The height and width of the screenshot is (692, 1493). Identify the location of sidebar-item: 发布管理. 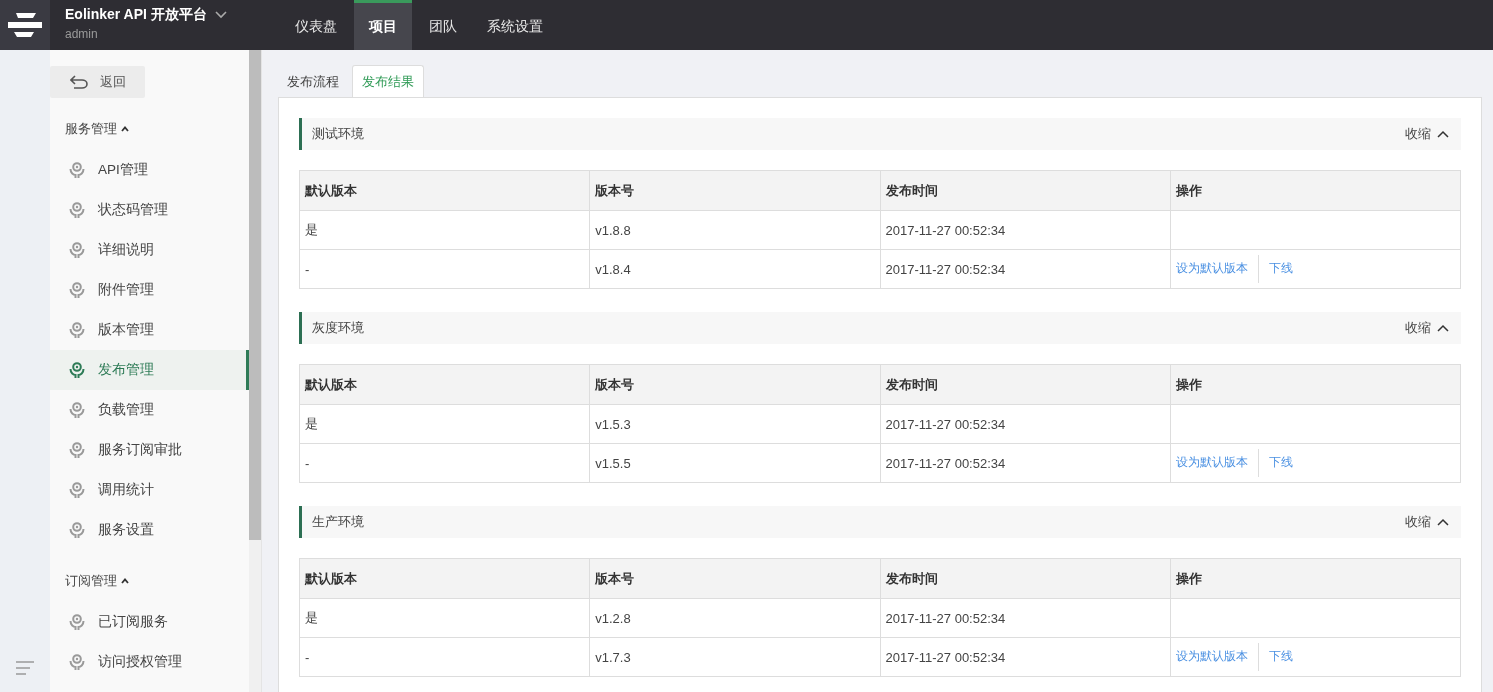
(149, 370).